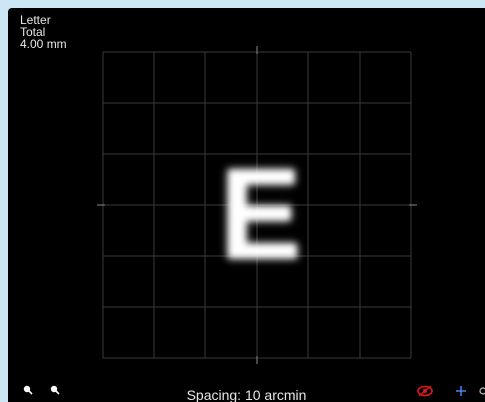  I want to click on target-icon, so click(425, 391).